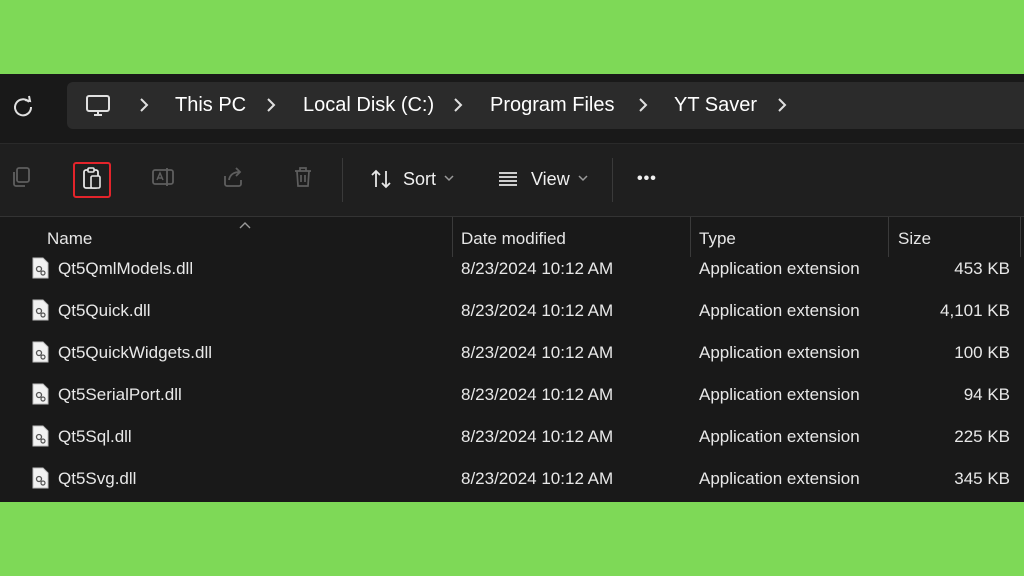 Image resolution: width=1024 pixels, height=576 pixels. I want to click on delete-button, so click(303, 179).